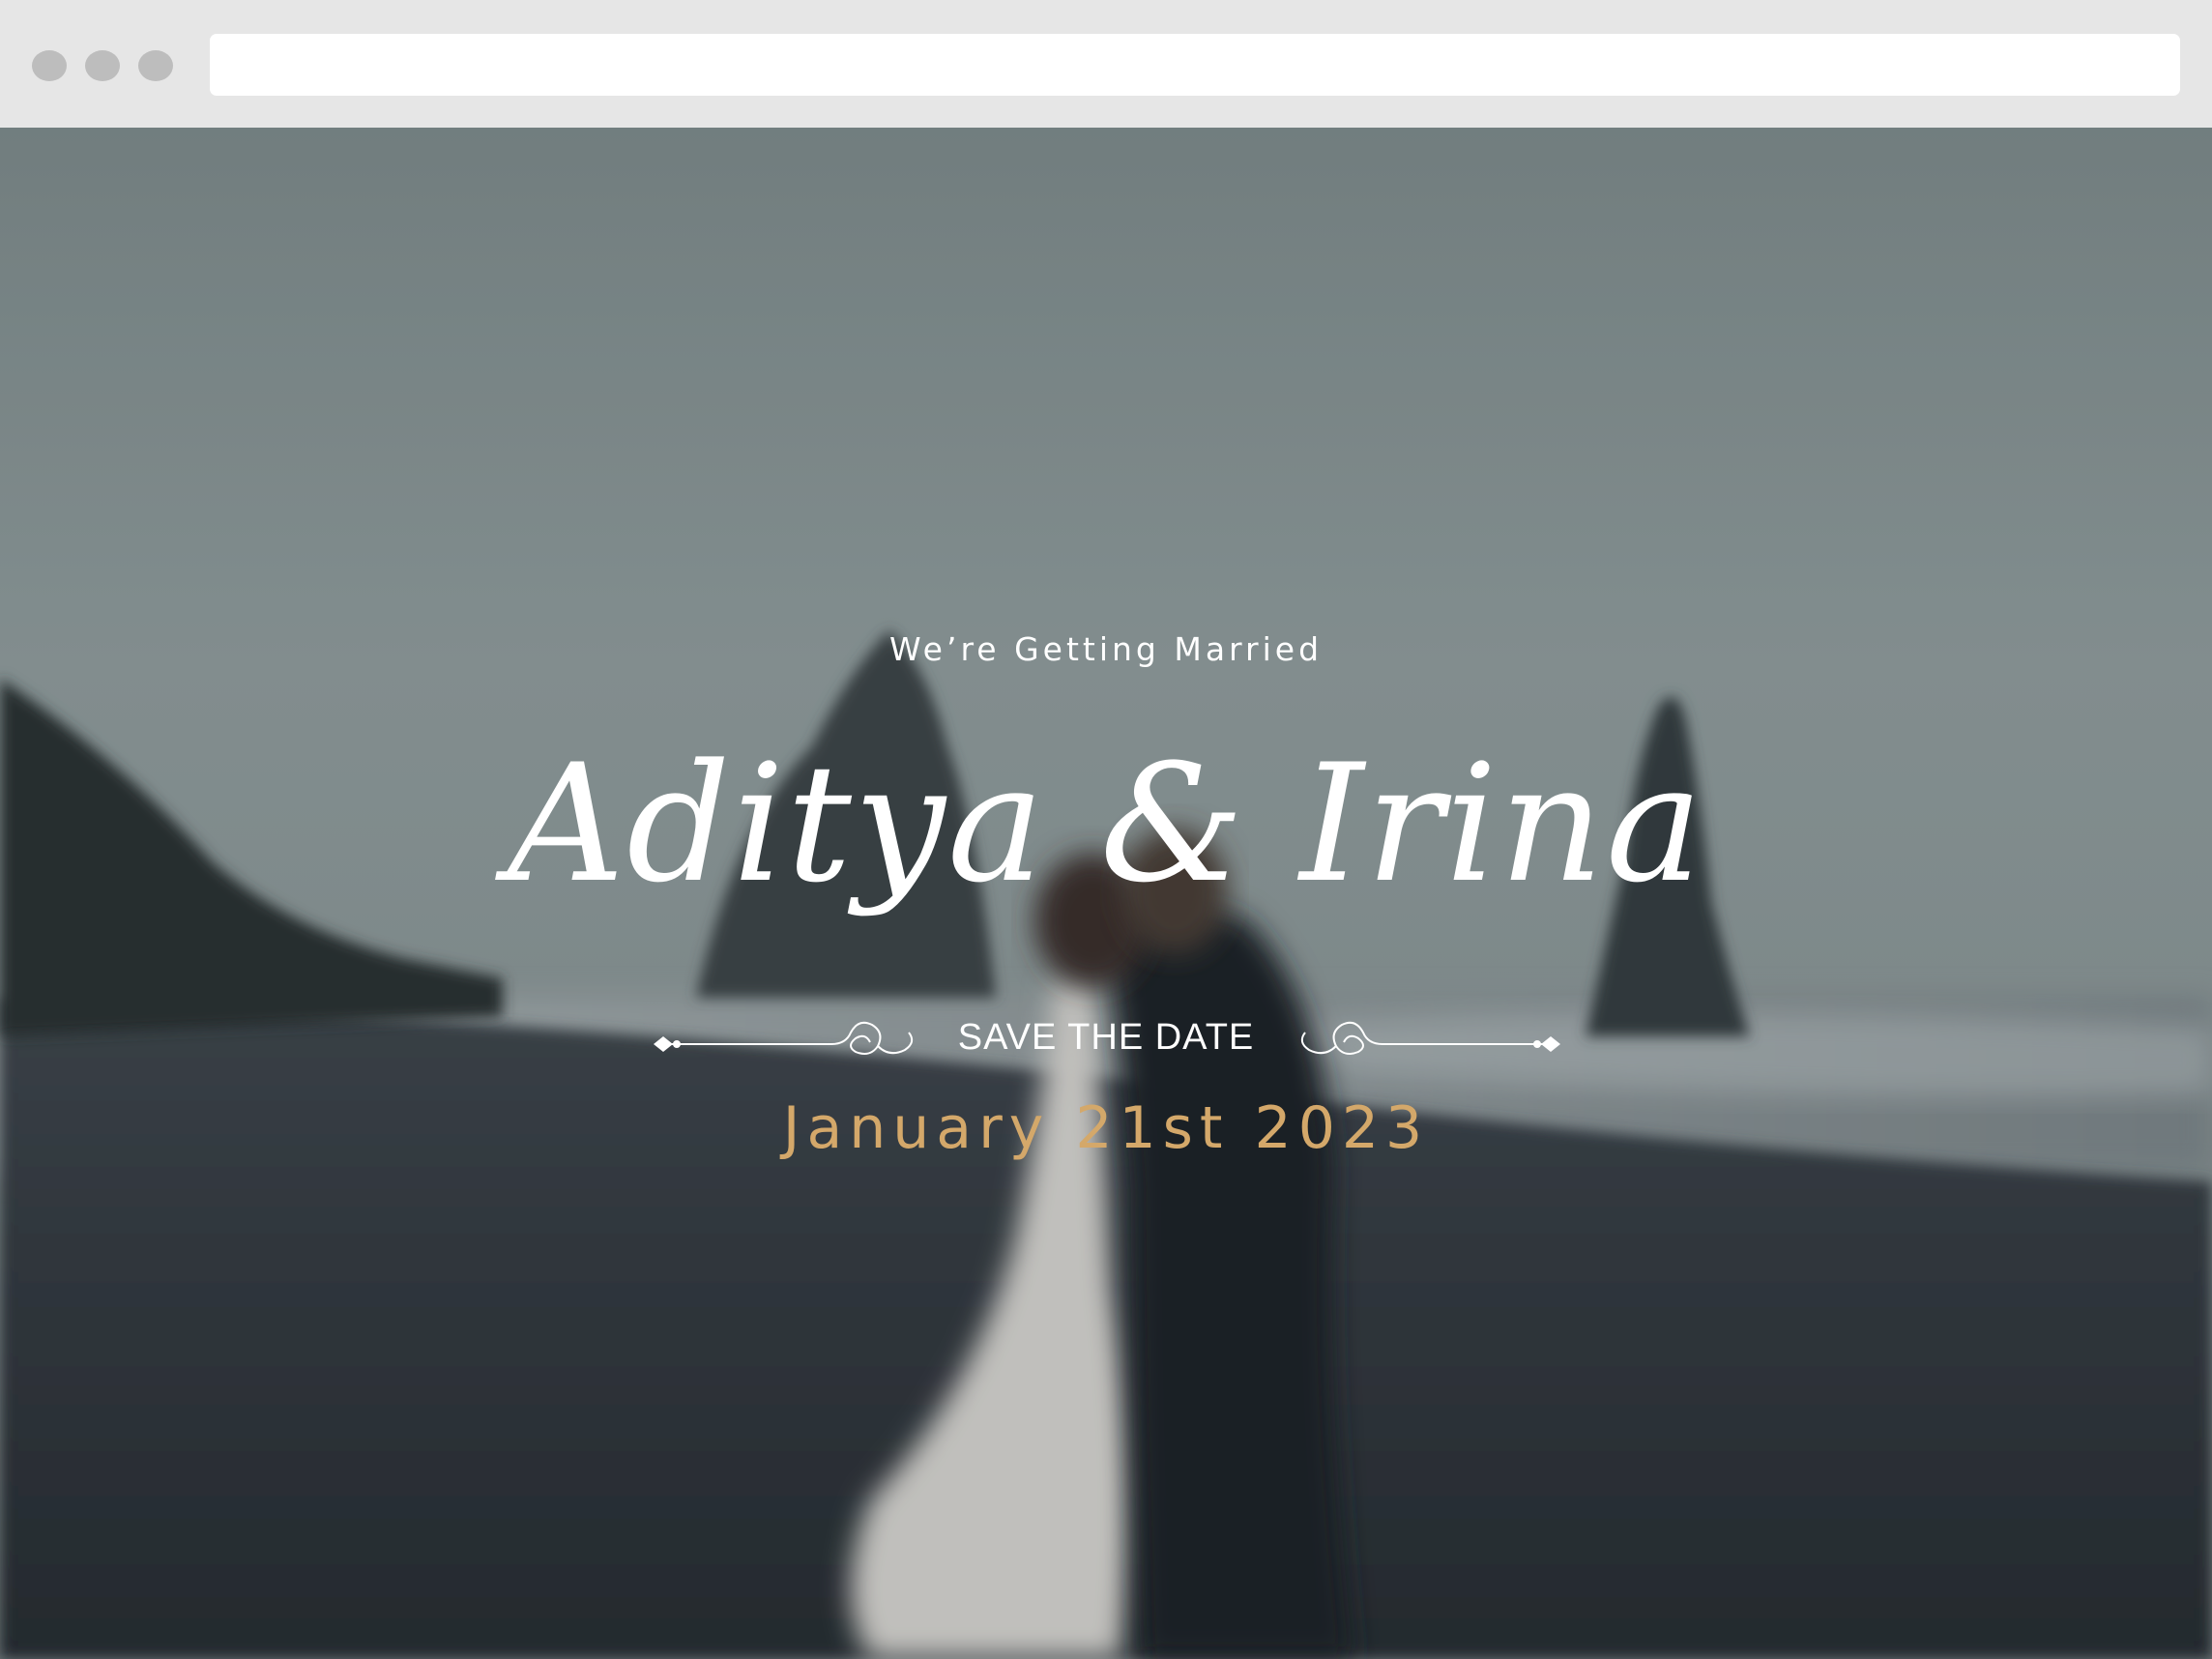 The image size is (2212, 1659). I want to click on window-minimize-dot, so click(102, 65).